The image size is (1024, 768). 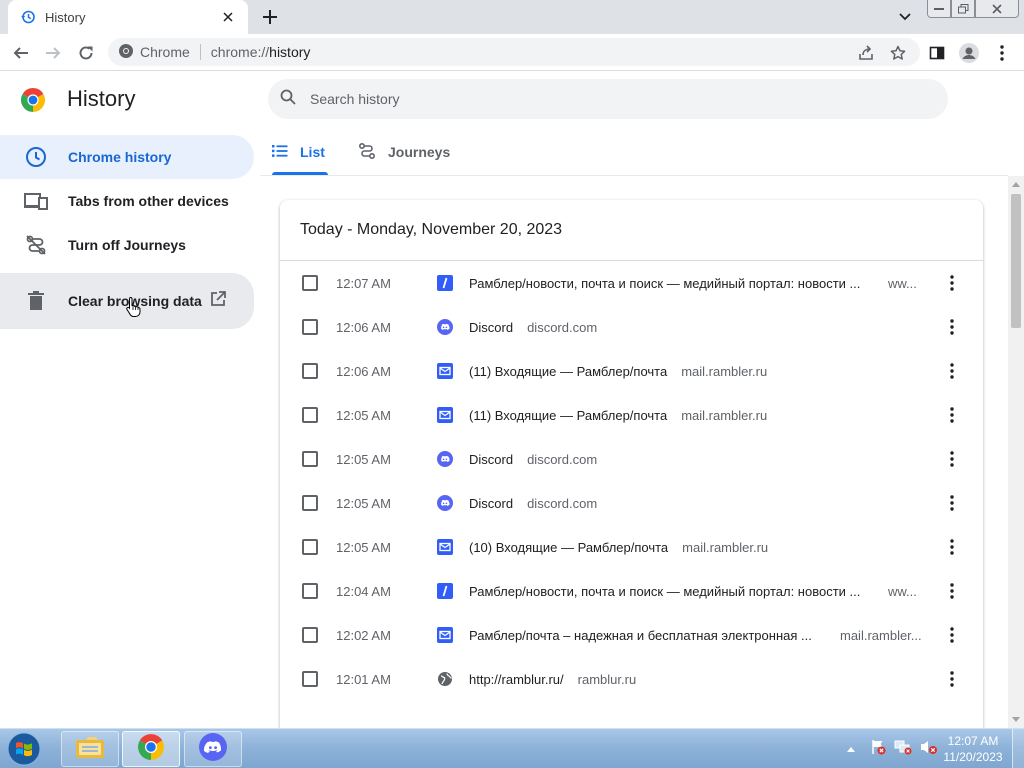 What do you see at coordinates (851, 749) in the screenshot?
I see `show-hidden-icons-icon` at bounding box center [851, 749].